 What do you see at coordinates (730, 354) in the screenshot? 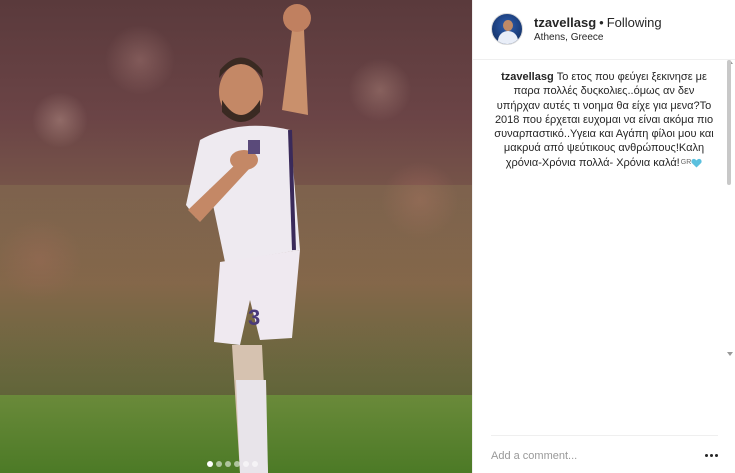
I see `scroll-down-arrow` at bounding box center [730, 354].